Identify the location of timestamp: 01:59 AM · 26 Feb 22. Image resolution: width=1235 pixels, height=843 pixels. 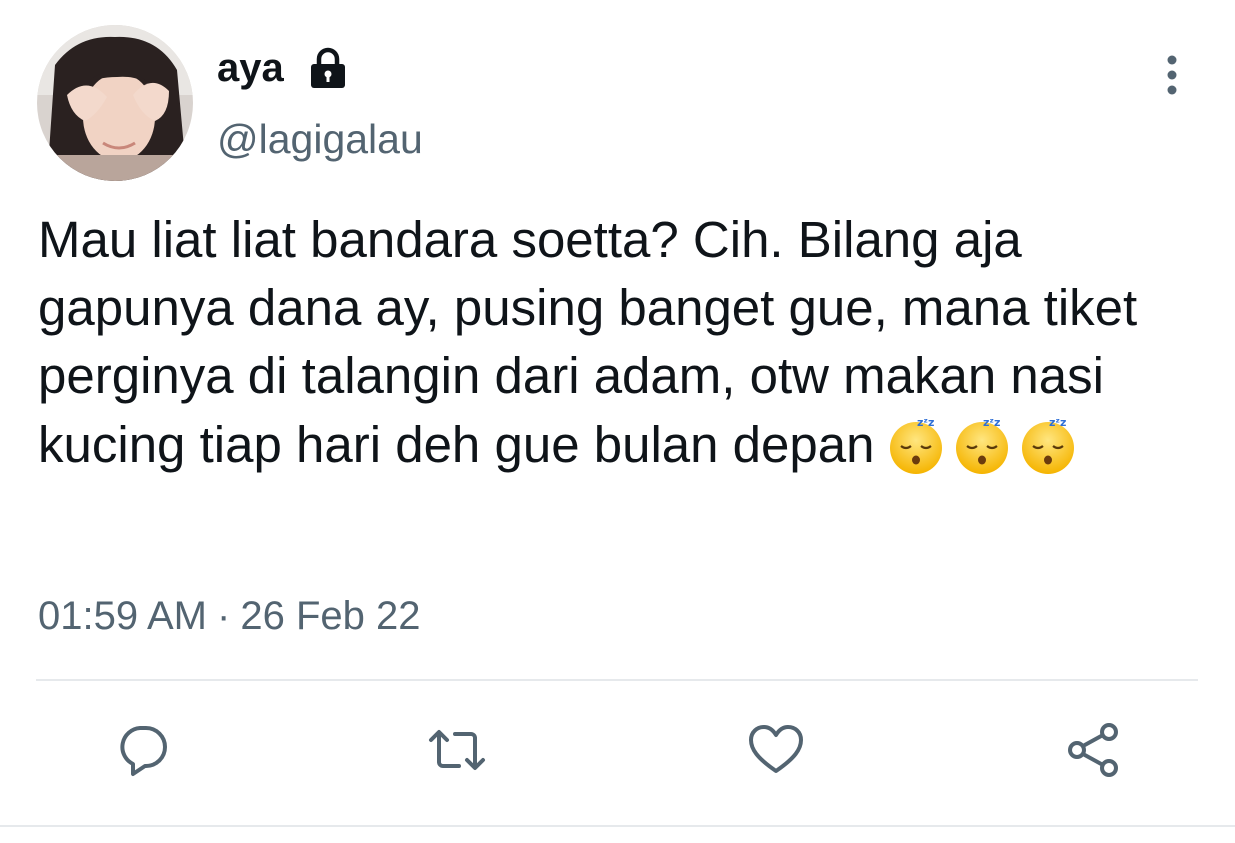
(229, 616).